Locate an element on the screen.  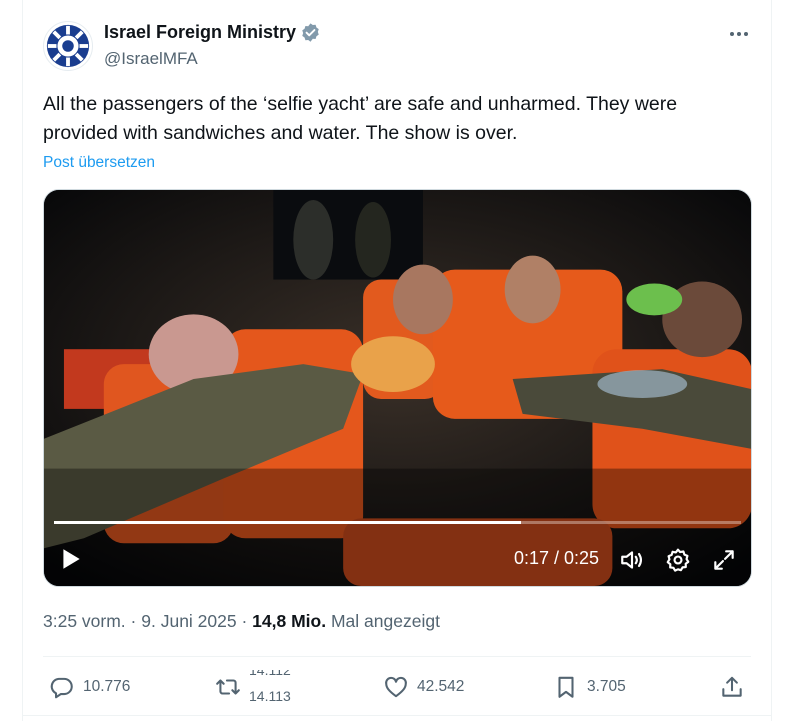
action-bar: 10.776 14.112 14.113 42.542 3.705 is located at coordinates (397, 687).